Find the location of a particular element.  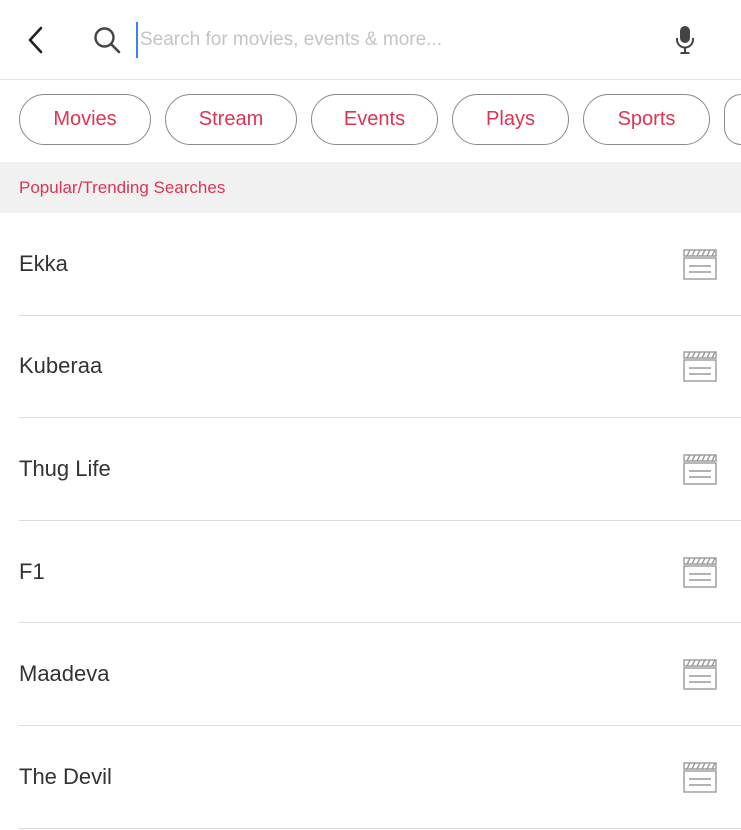

item-label: Maadeva is located at coordinates (64, 674).